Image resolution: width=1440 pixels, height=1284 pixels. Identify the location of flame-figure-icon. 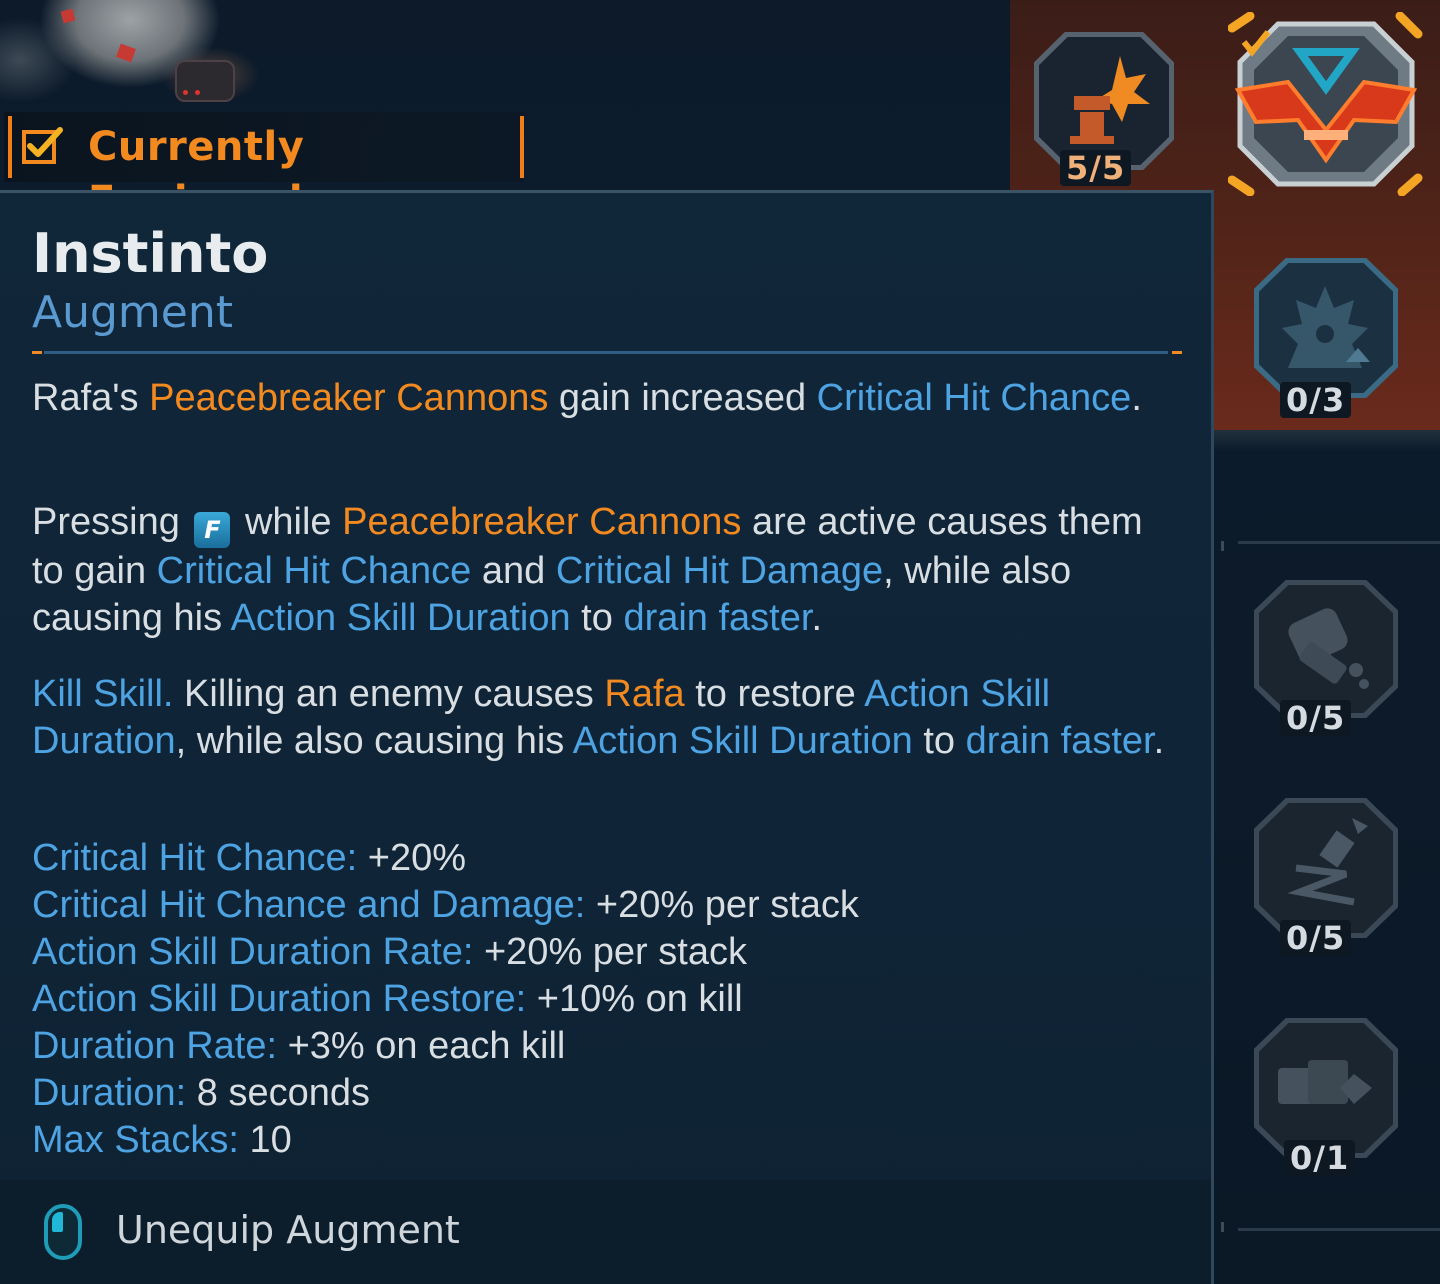
(1326, 327).